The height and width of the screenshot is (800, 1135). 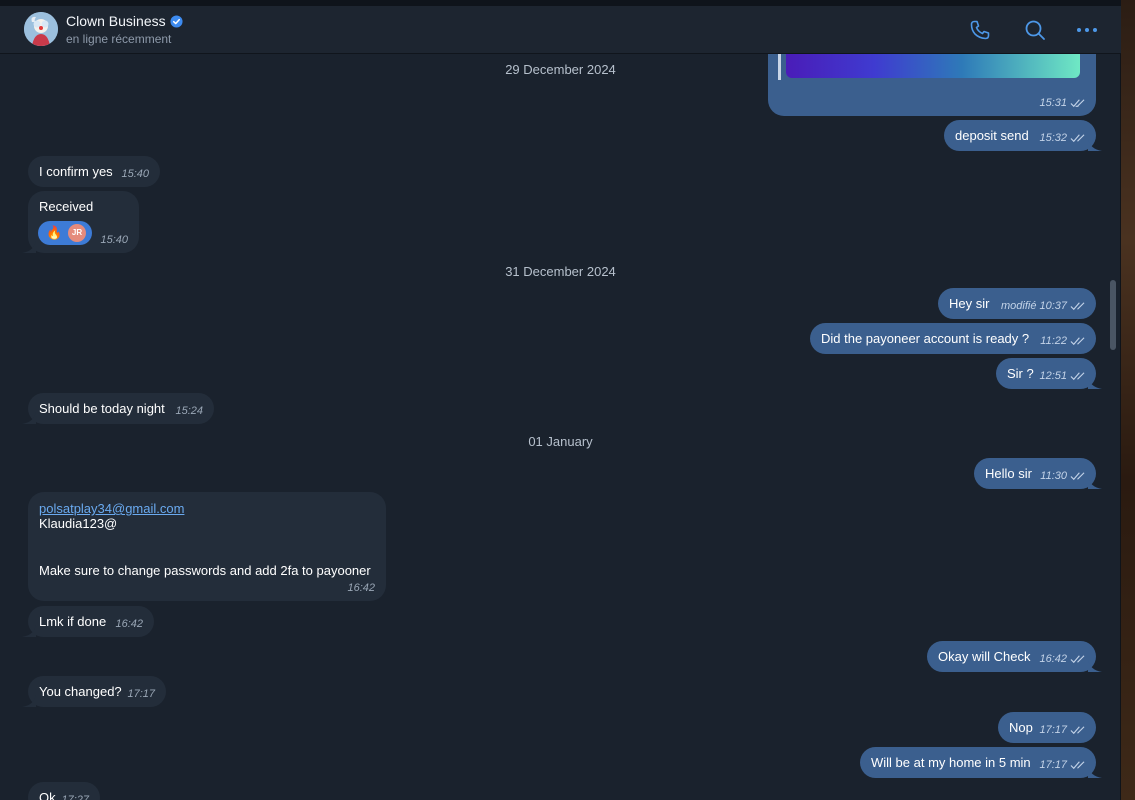 What do you see at coordinates (47, 795) in the screenshot?
I see `message-text: Ok` at bounding box center [47, 795].